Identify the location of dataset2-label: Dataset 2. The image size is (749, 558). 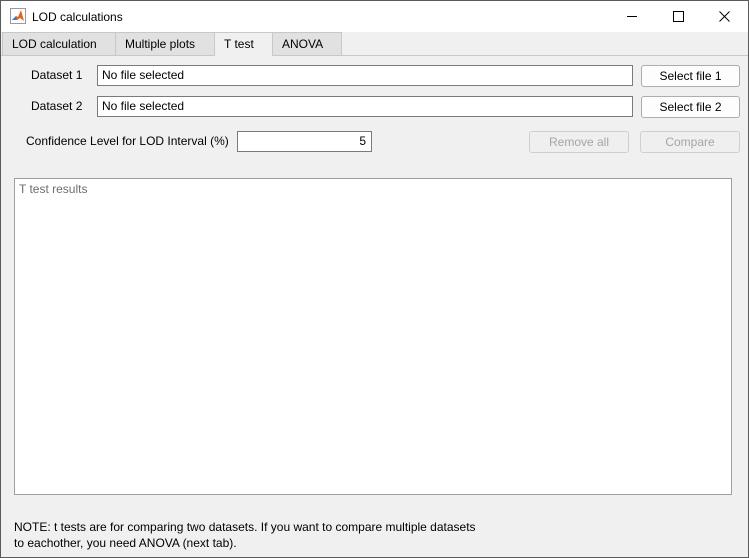
(57, 106).